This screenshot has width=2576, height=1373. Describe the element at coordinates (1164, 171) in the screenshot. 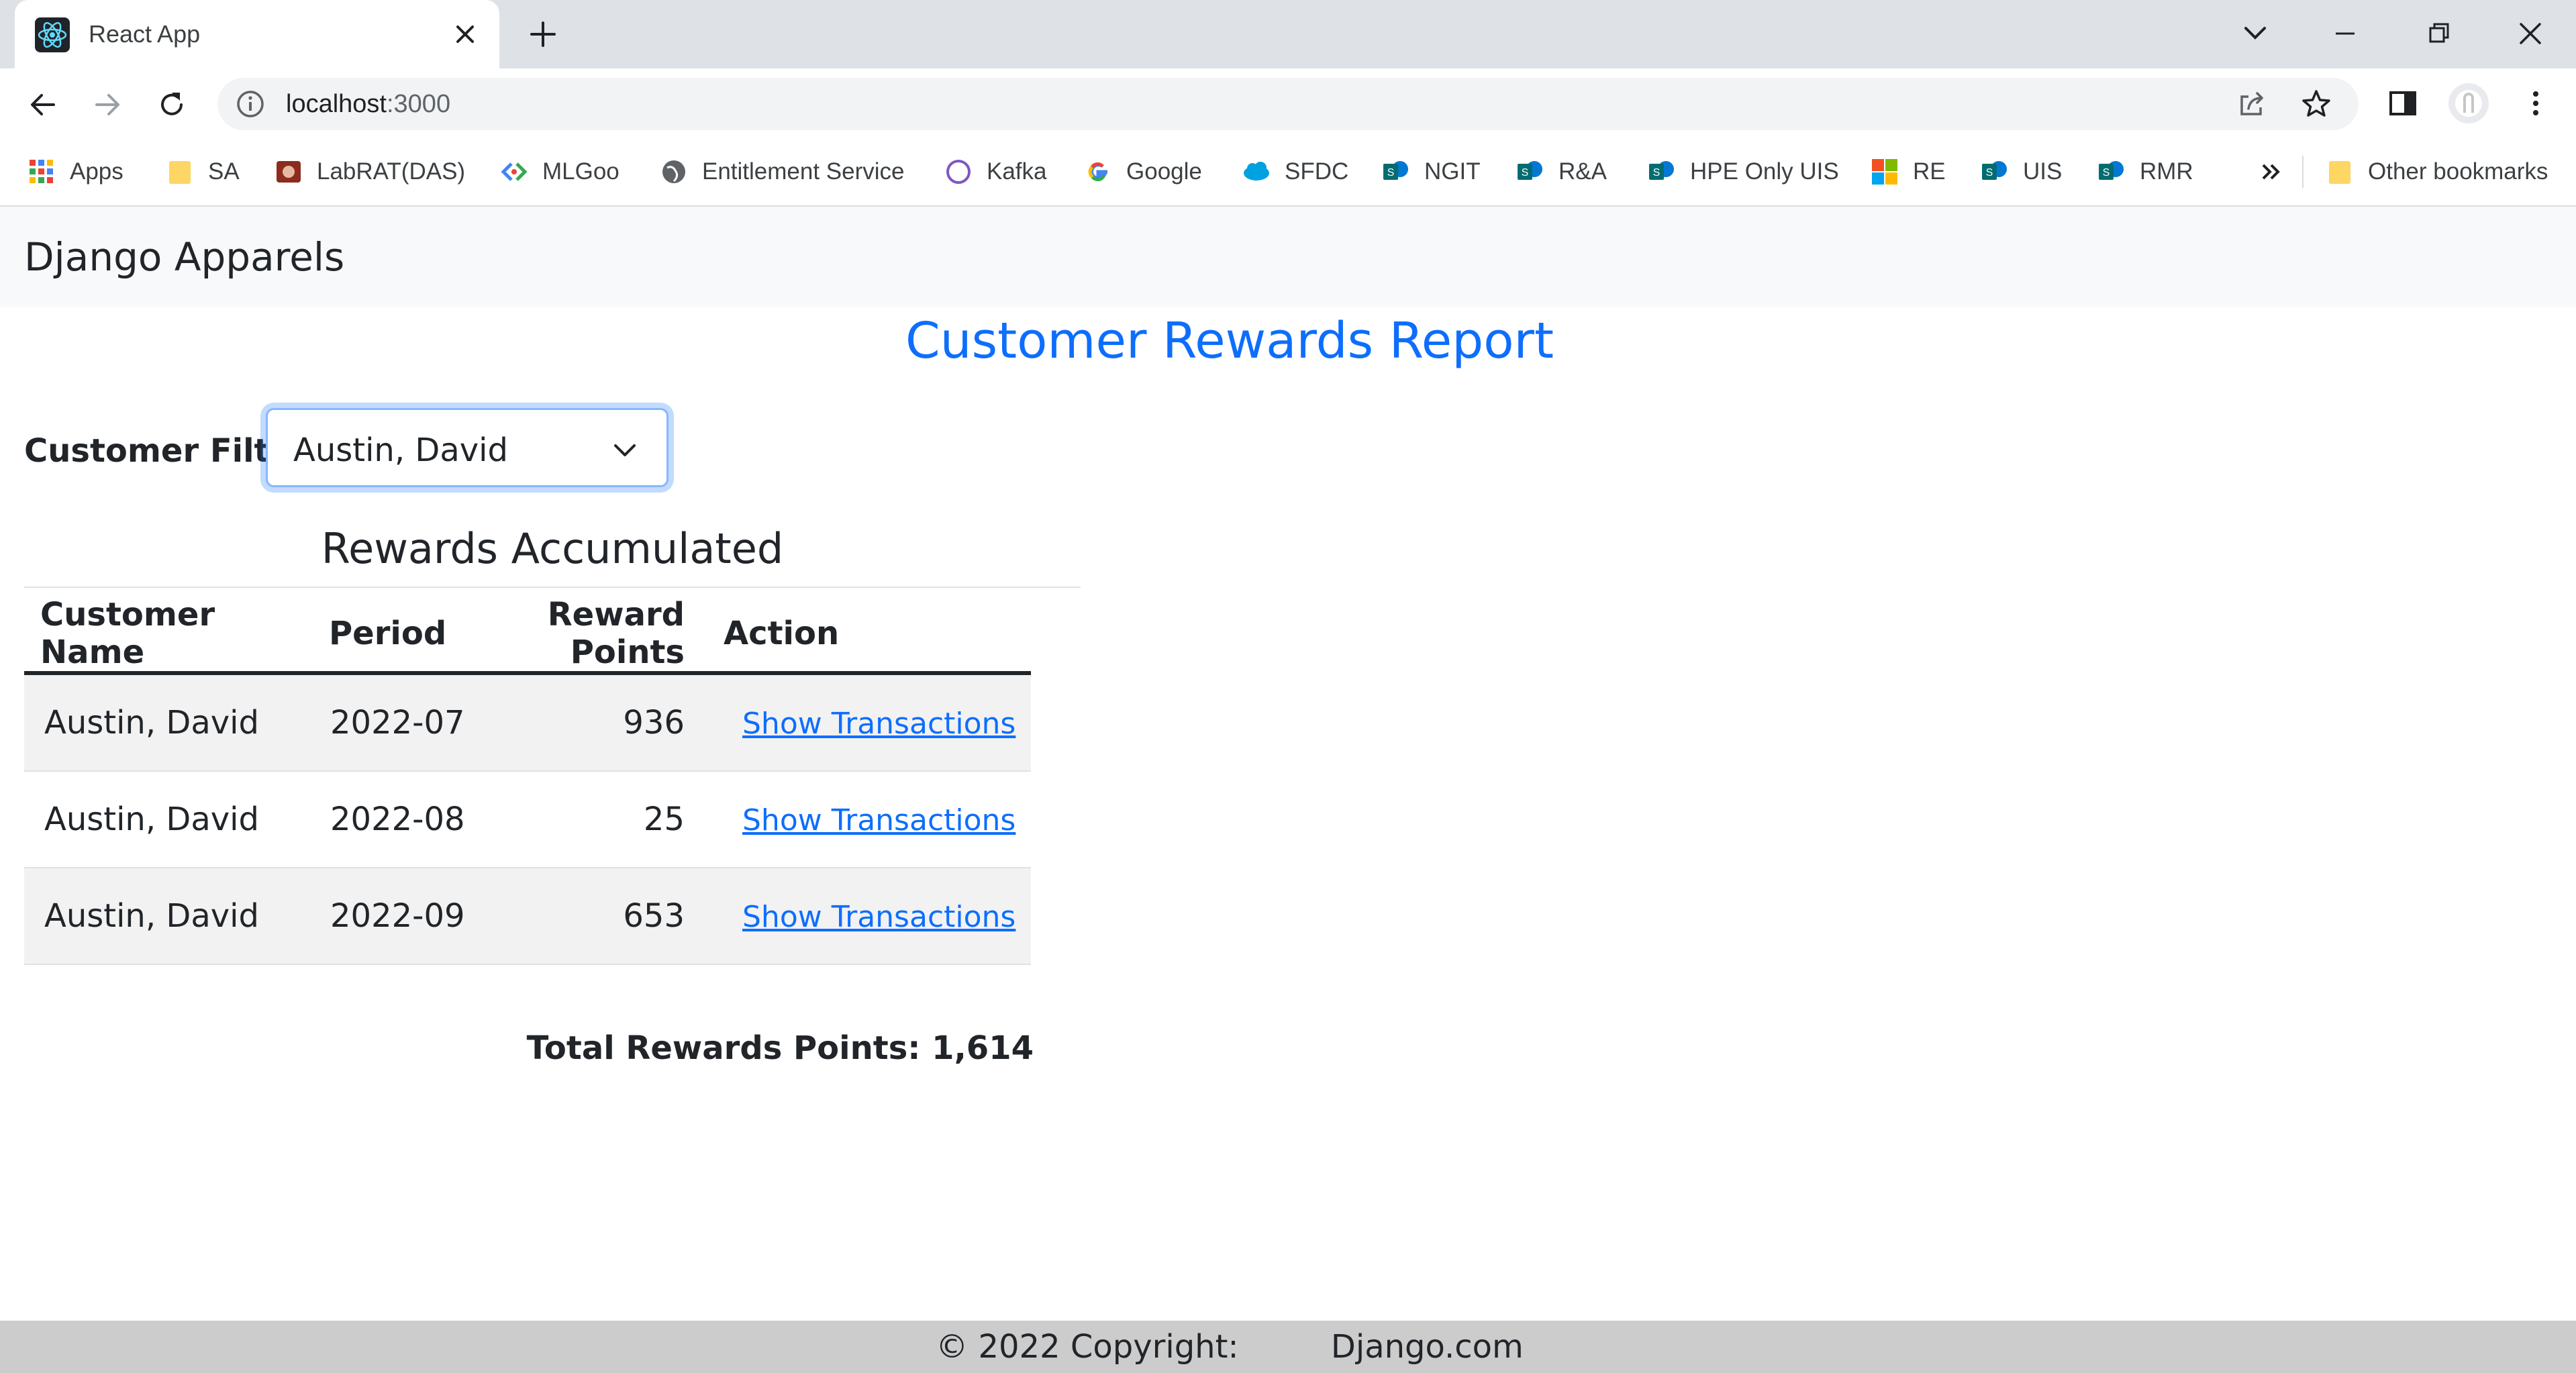

I see `bookmark-label: Google` at that location.